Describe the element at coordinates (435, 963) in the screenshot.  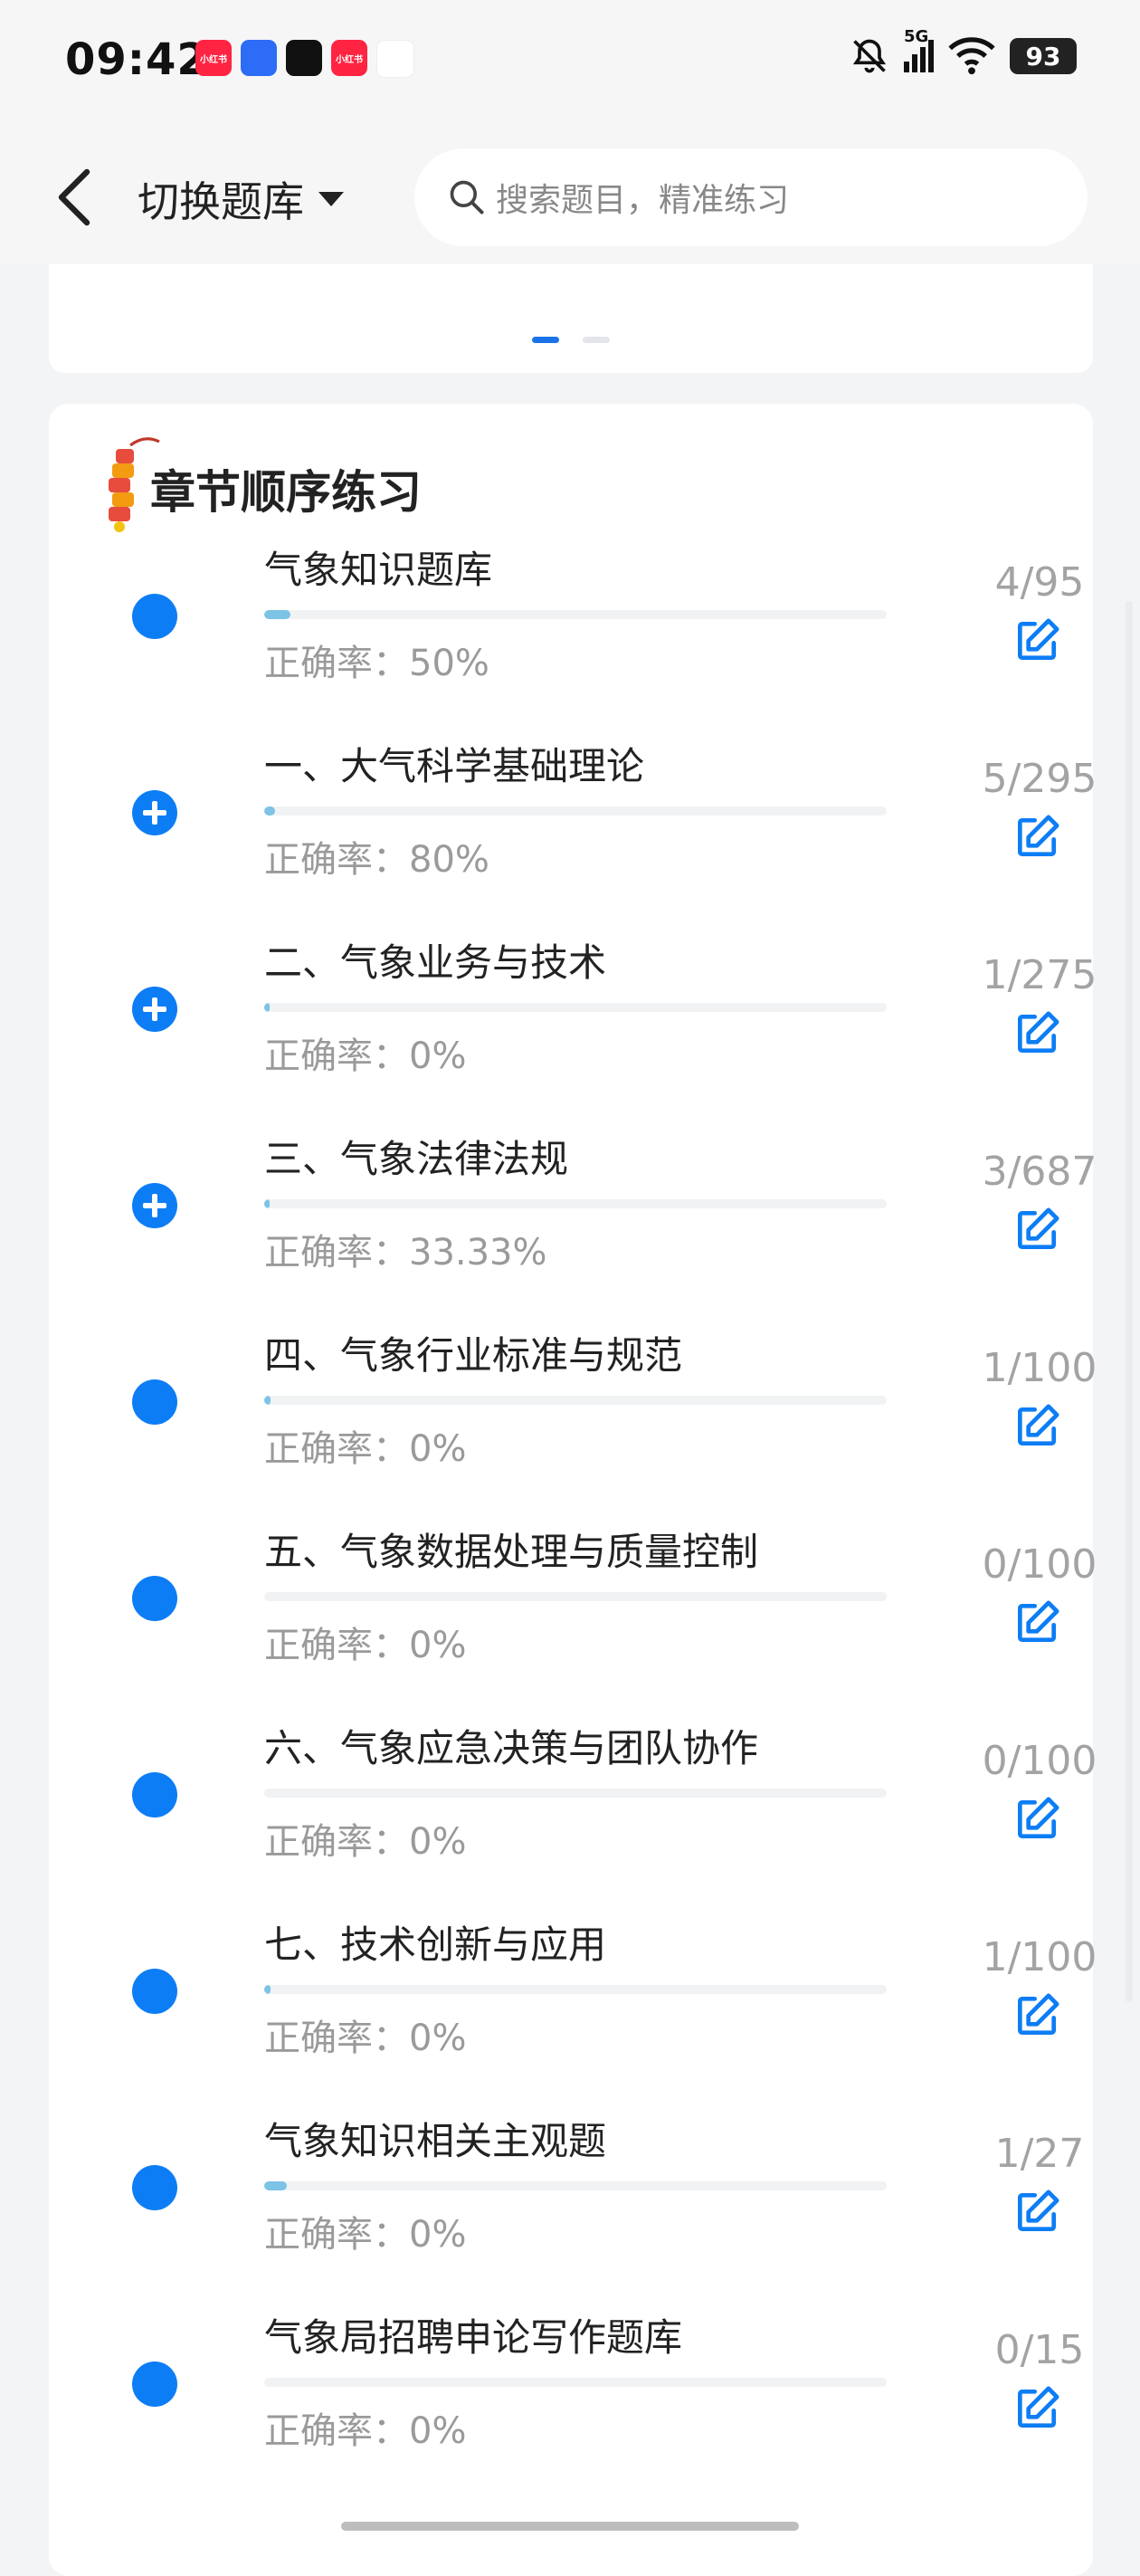
I see `chapter-title: 二、气象业务与技术` at that location.